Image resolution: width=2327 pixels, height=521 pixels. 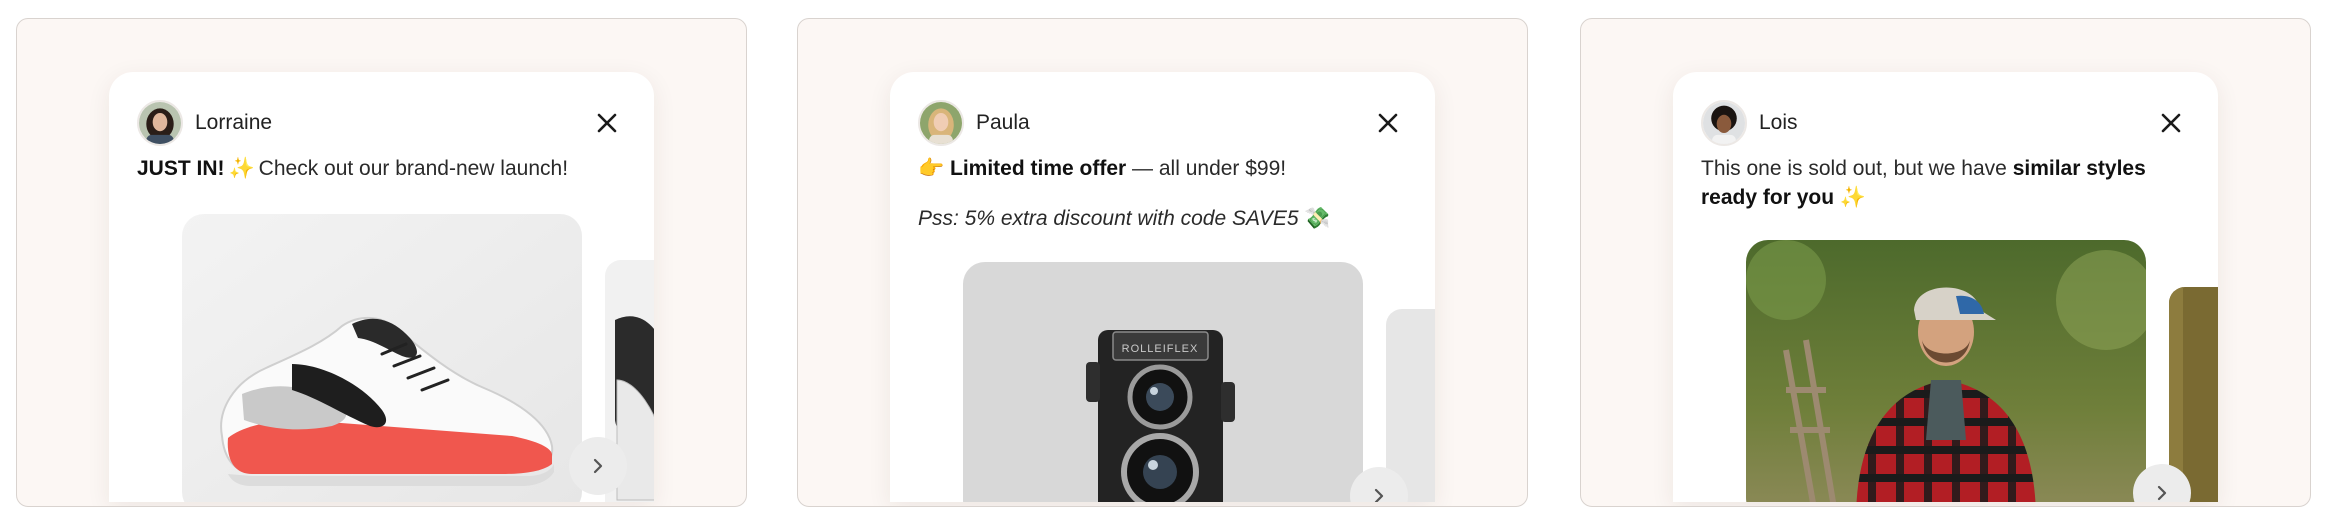 I want to click on message-bold: JUST IN!, so click(x=181, y=168).